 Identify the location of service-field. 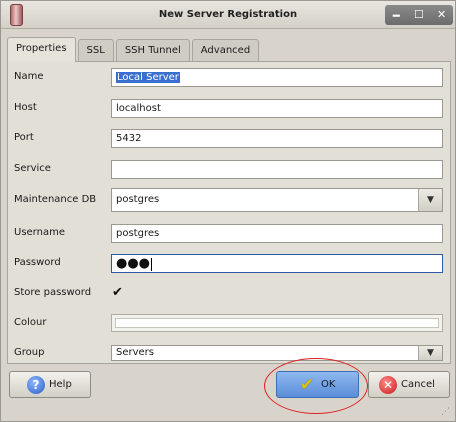
(277, 169).